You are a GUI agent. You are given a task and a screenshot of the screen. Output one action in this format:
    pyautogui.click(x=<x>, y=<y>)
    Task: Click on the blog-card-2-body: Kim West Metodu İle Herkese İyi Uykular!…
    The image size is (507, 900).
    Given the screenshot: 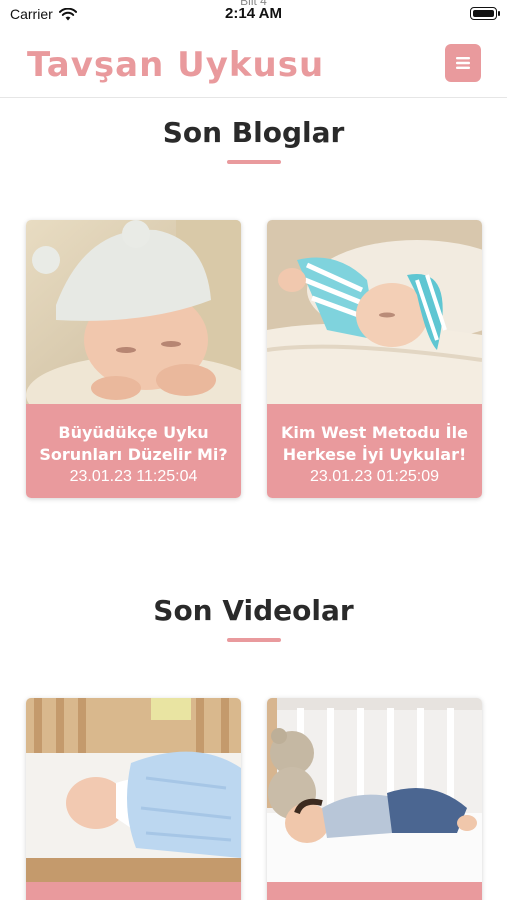 What is the action you would take?
    pyautogui.click(x=374, y=451)
    